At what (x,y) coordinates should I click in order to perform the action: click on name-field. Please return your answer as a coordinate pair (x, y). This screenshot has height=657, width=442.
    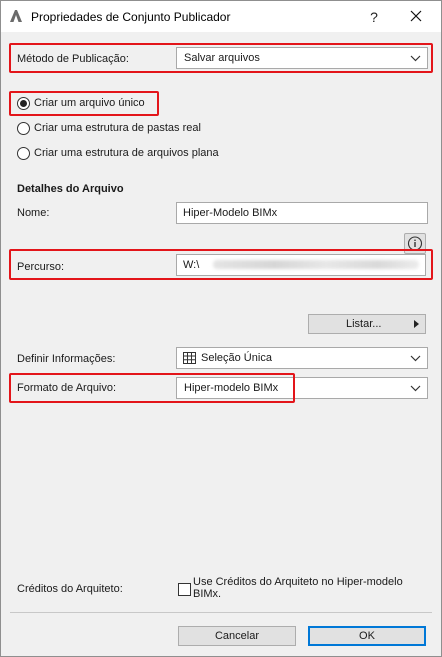
    Looking at the image, I should click on (302, 213).